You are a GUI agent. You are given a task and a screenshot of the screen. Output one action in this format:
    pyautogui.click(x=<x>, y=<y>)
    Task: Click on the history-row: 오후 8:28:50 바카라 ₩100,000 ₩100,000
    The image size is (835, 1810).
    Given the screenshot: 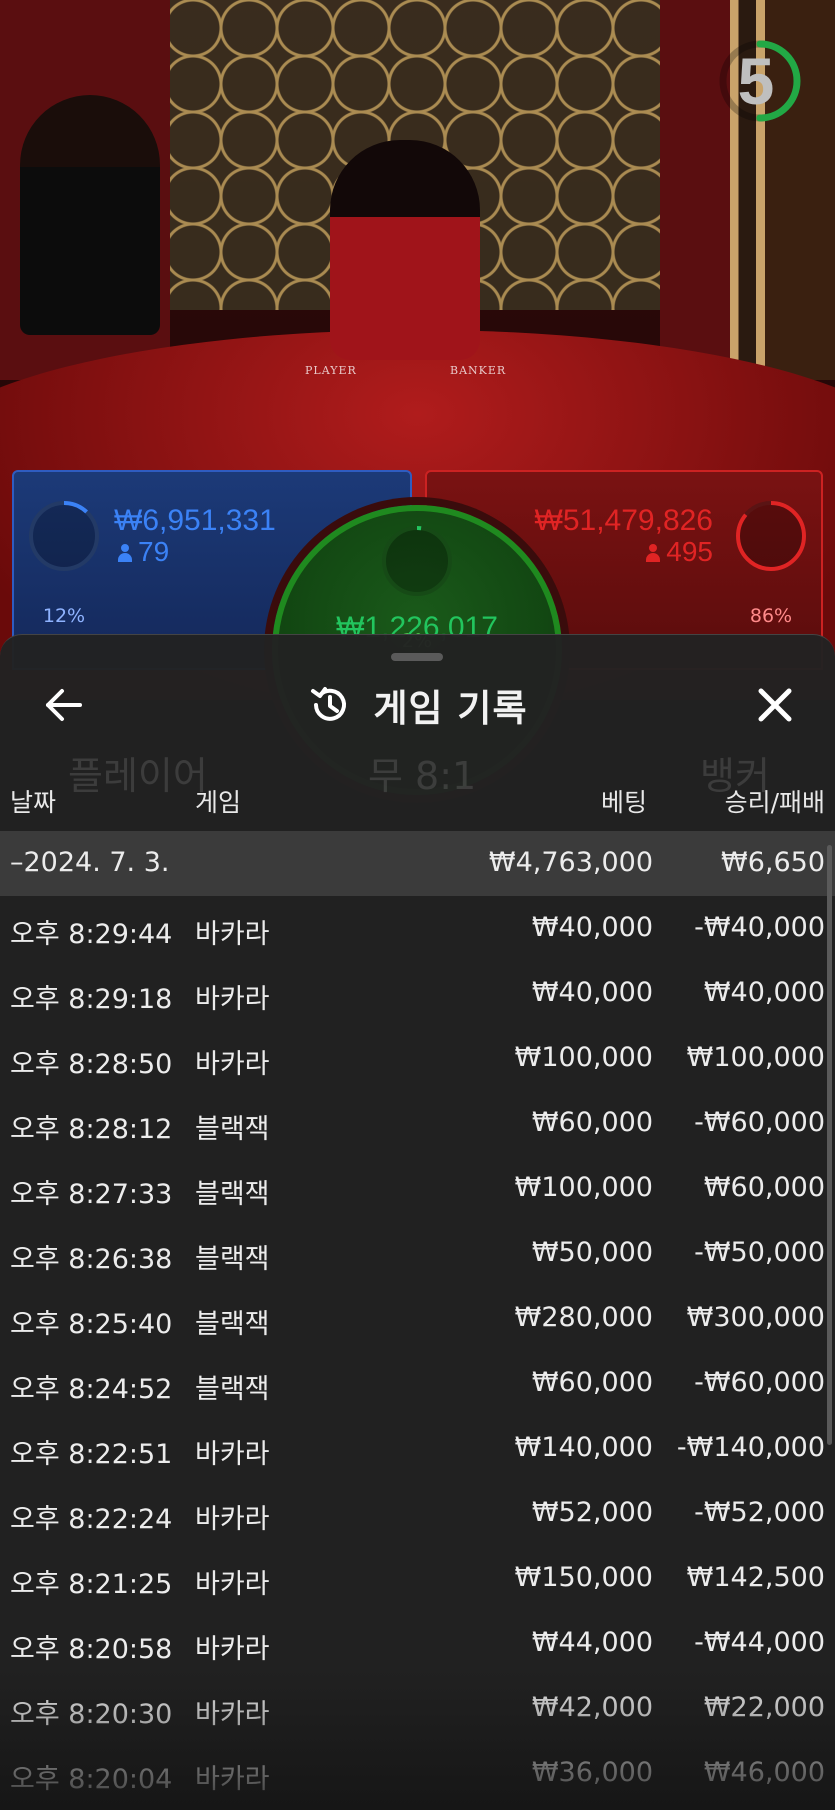 What is the action you would take?
    pyautogui.click(x=417, y=1058)
    